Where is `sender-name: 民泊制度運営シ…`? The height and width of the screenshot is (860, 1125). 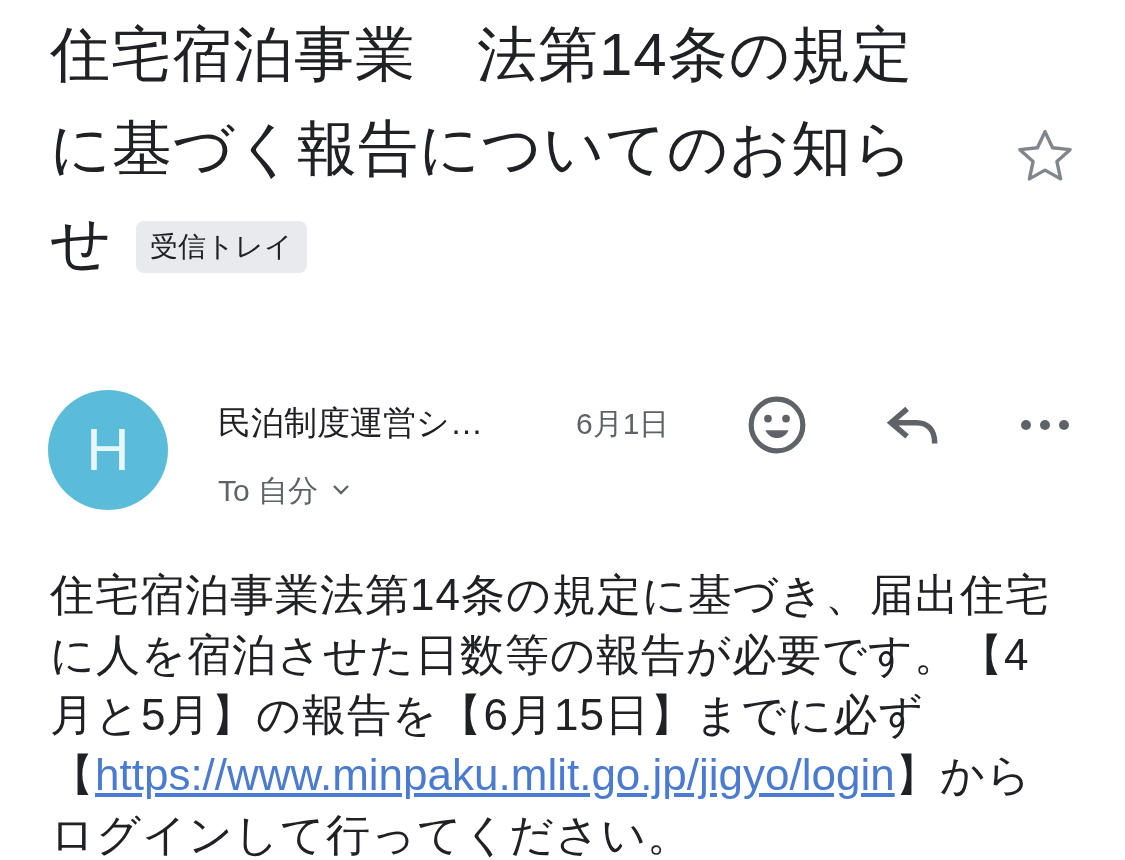 sender-name: 民泊制度運営シ… is located at coordinates (351, 423).